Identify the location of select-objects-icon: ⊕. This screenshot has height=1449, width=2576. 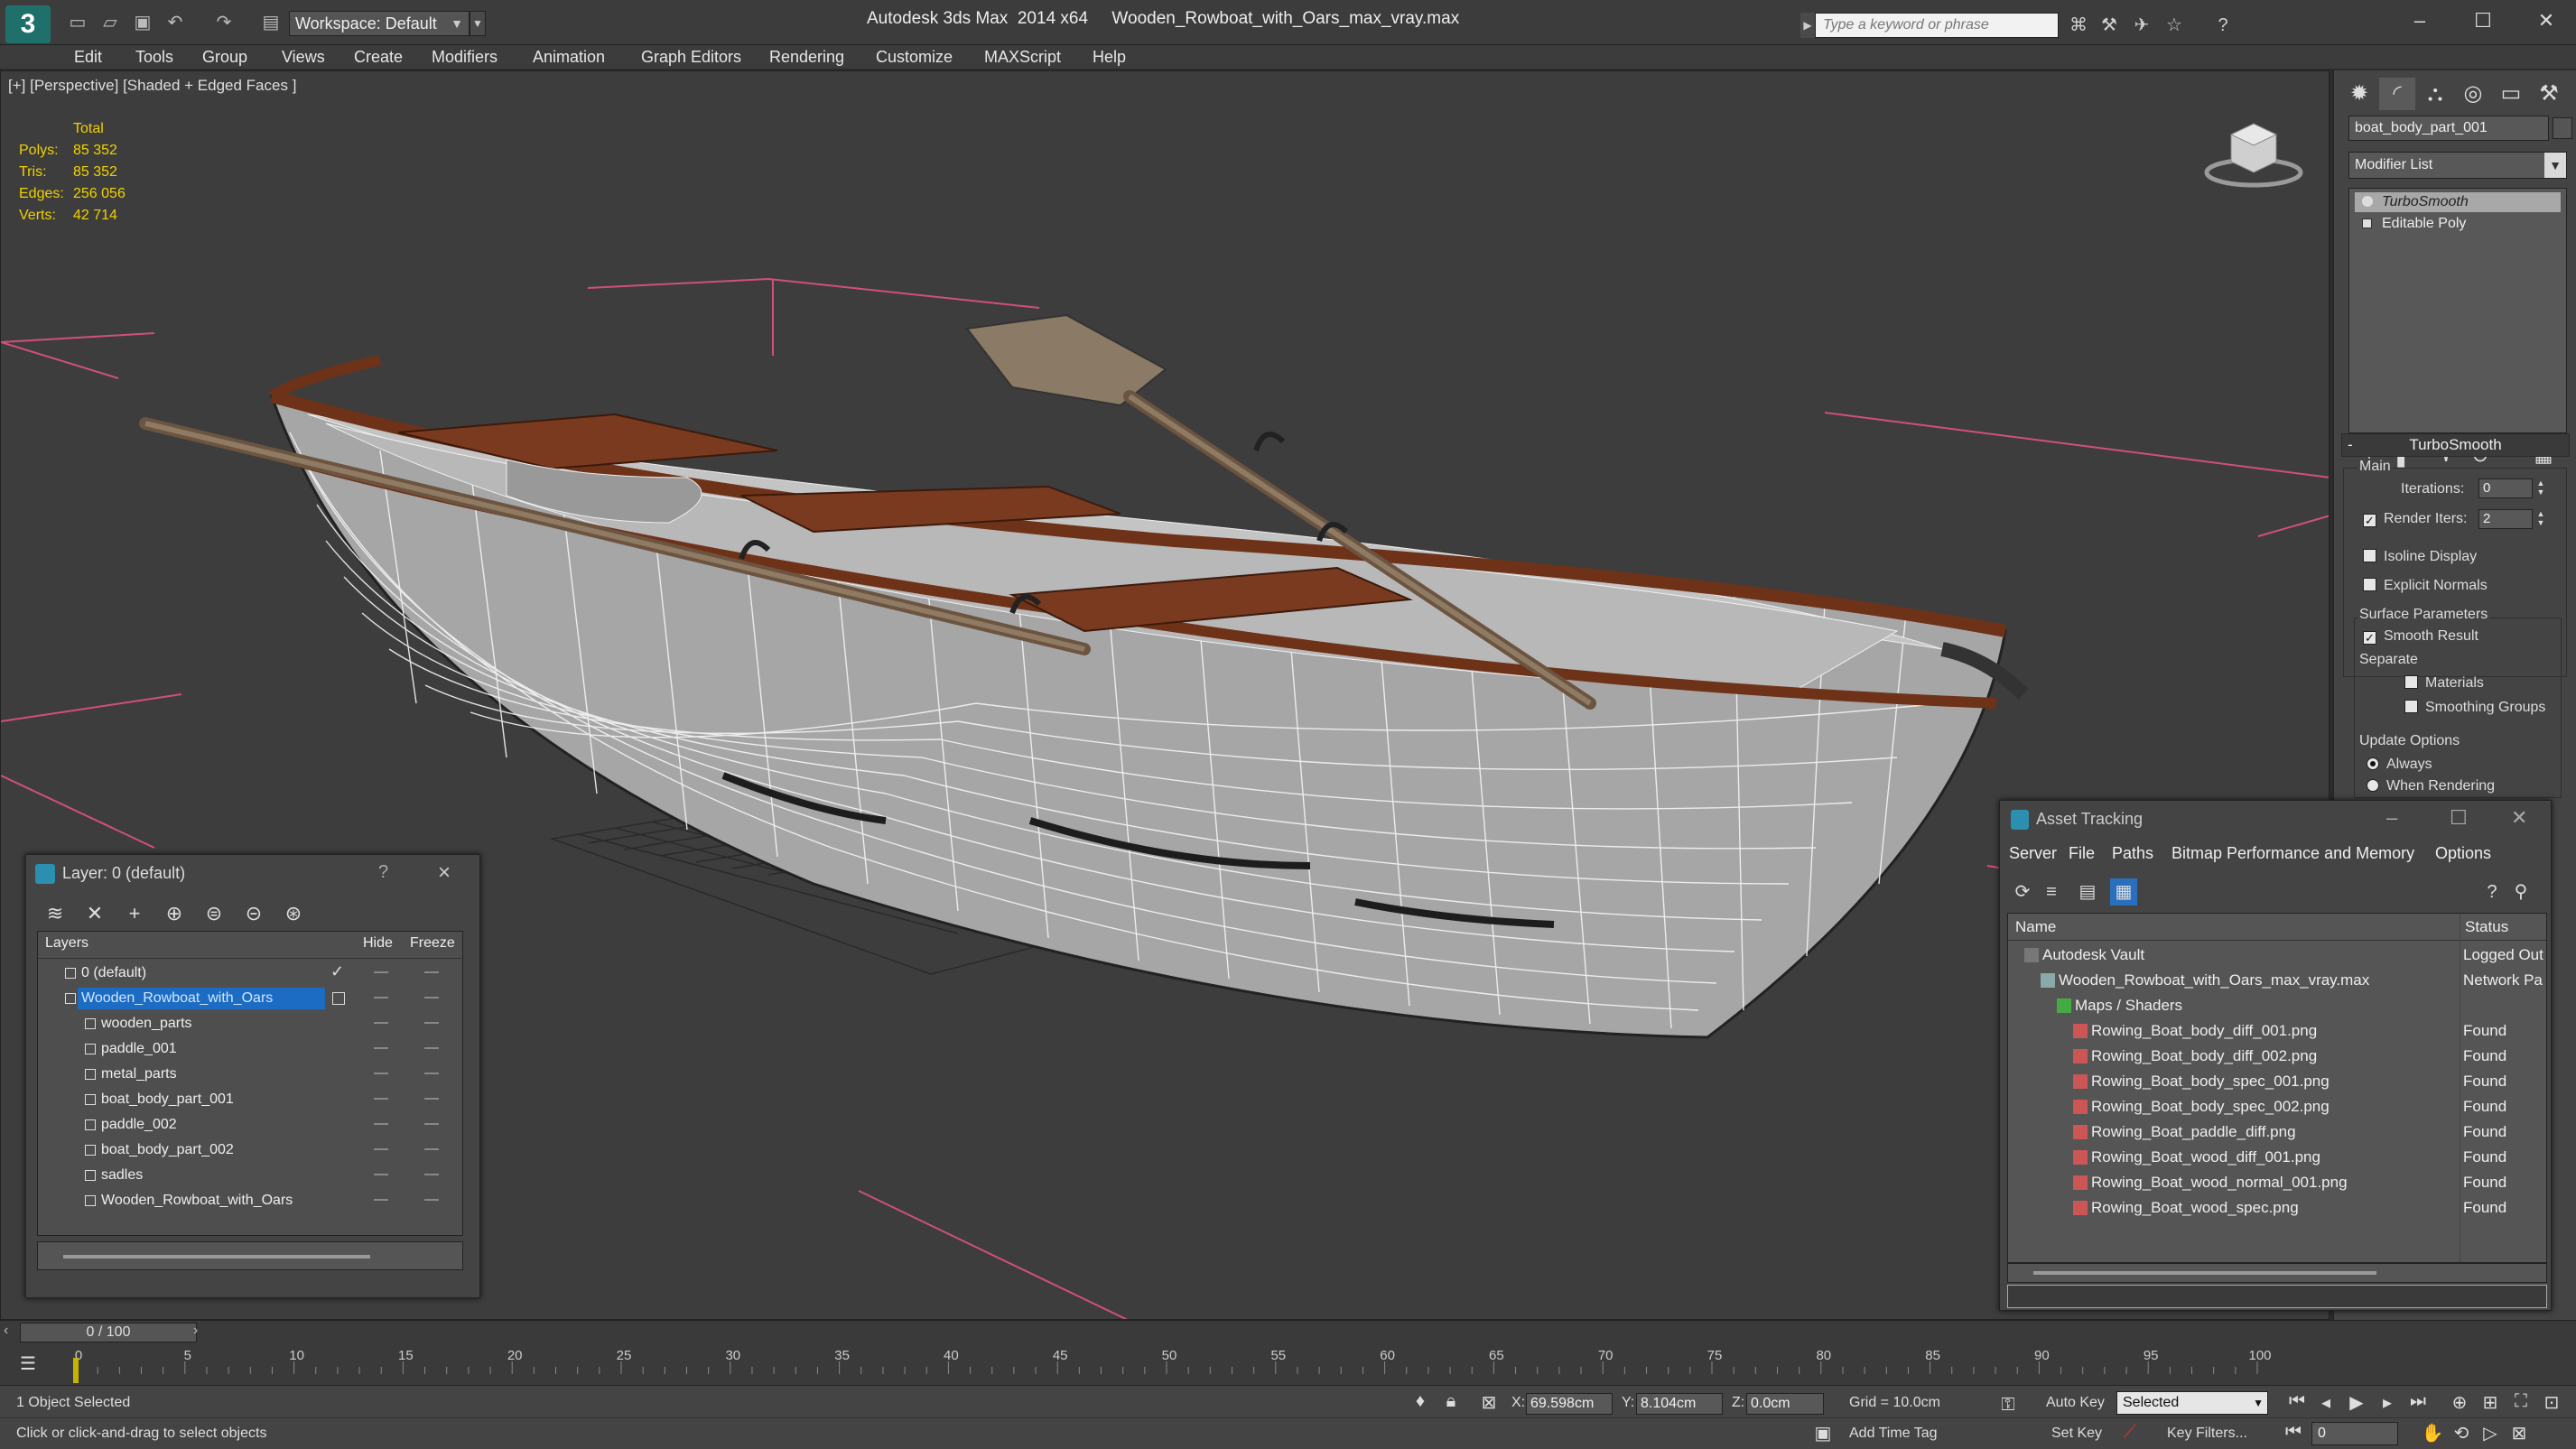
(174, 913).